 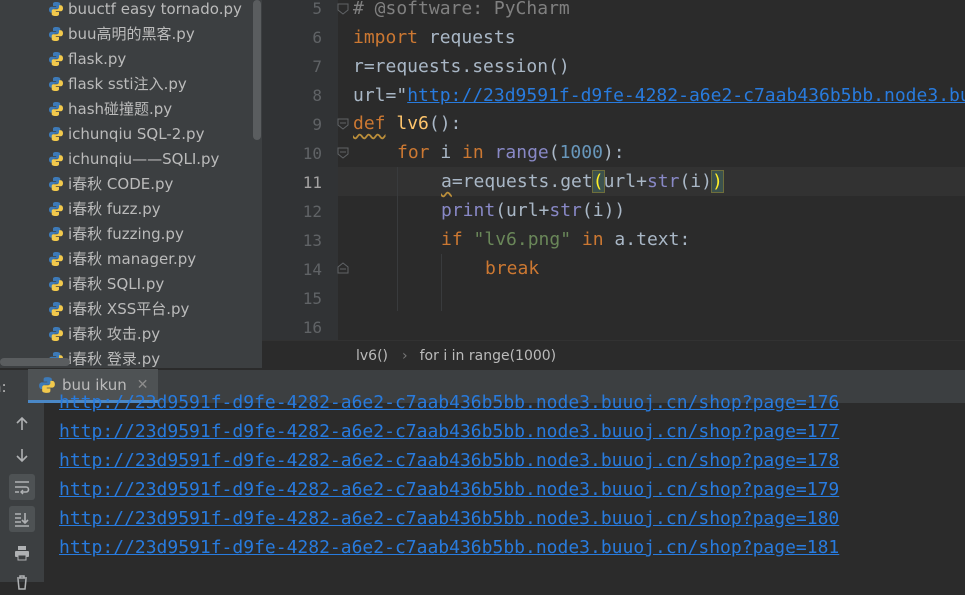 What do you see at coordinates (131, 34) in the screenshot?
I see `tree-item-label: buu高明的黑客.py` at bounding box center [131, 34].